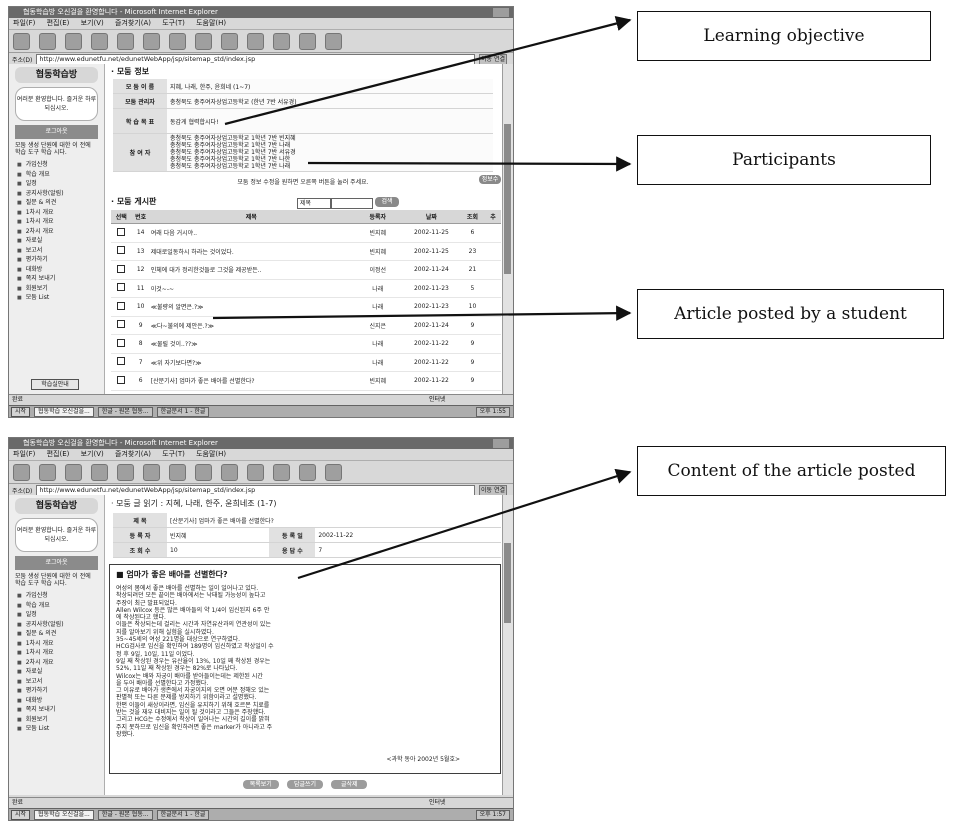 This screenshot has width=954, height=823. I want to click on window-controls, so click(501, 12).